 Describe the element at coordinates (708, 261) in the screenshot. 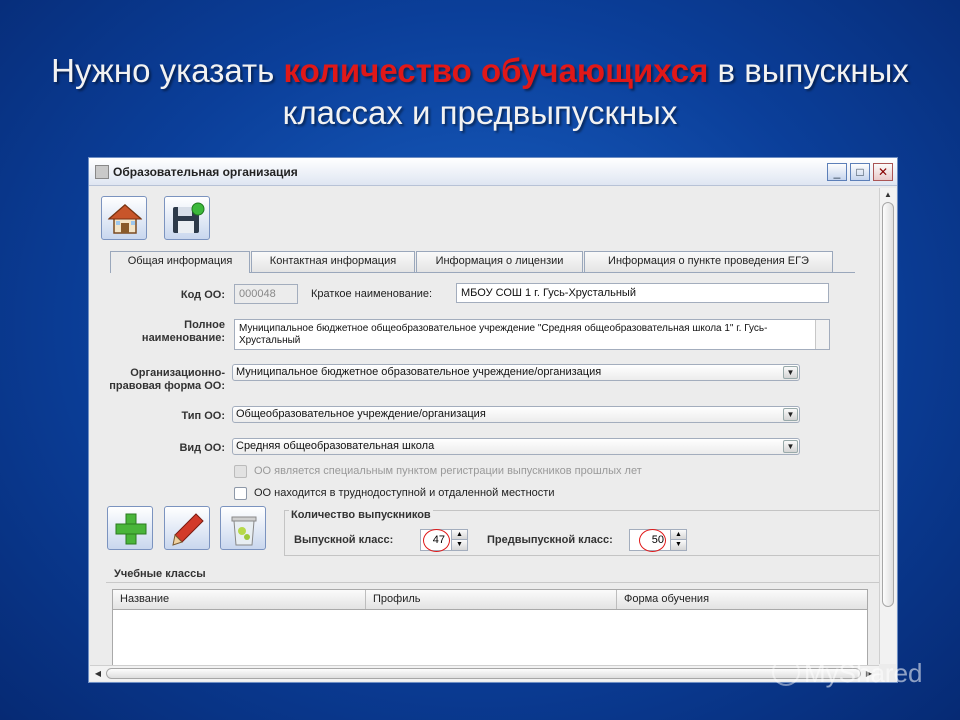

I see `tab-exam-point-info: Информация о пункте проведения ЕГЭ` at that location.